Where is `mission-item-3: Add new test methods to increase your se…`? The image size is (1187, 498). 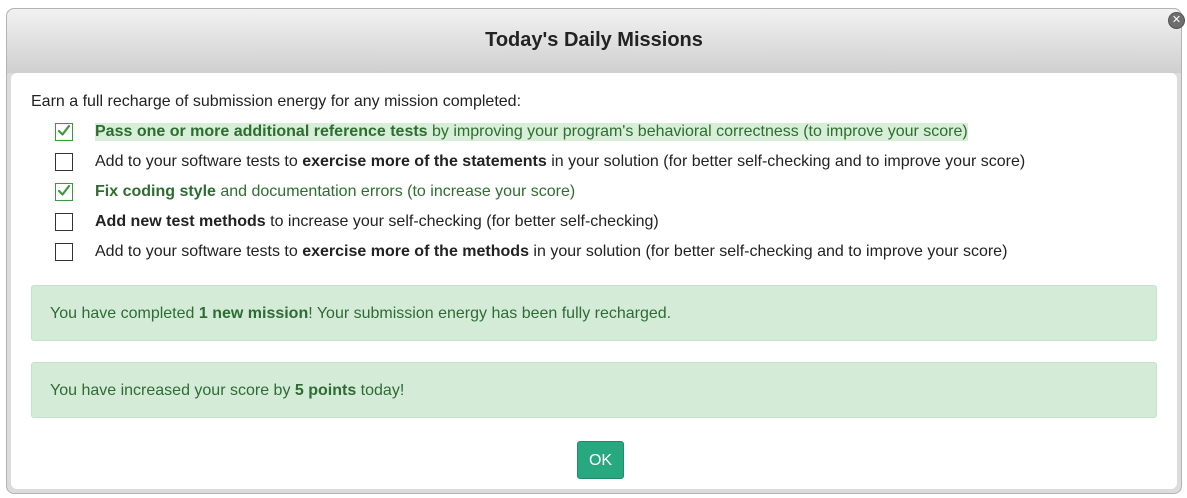 mission-item-3: Add new test methods to increase your se… is located at coordinates (540, 222).